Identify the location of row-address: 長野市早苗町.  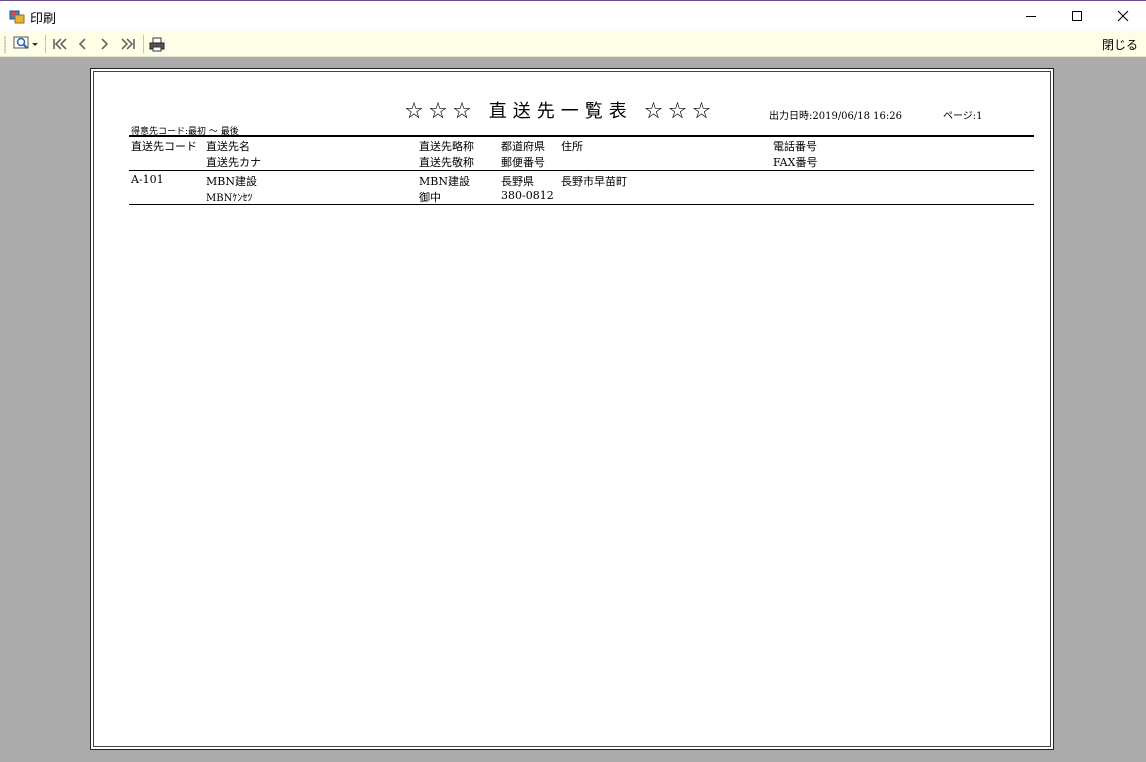
(594, 181).